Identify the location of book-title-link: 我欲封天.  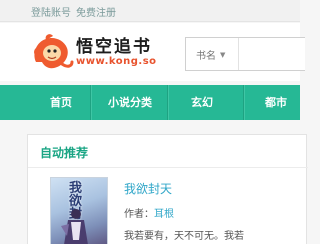
(148, 188).